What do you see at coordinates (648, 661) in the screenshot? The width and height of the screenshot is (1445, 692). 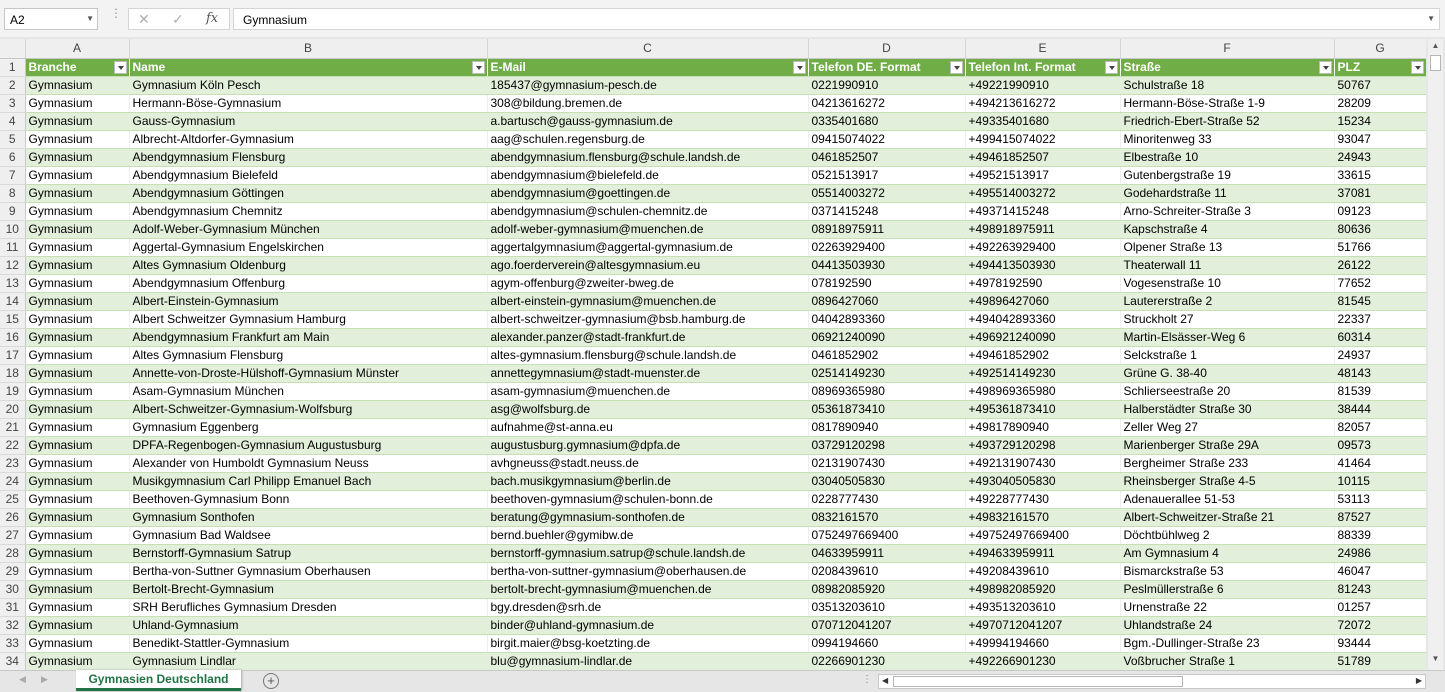 I see `cell: blu@gymnasium-lindlar.de` at bounding box center [648, 661].